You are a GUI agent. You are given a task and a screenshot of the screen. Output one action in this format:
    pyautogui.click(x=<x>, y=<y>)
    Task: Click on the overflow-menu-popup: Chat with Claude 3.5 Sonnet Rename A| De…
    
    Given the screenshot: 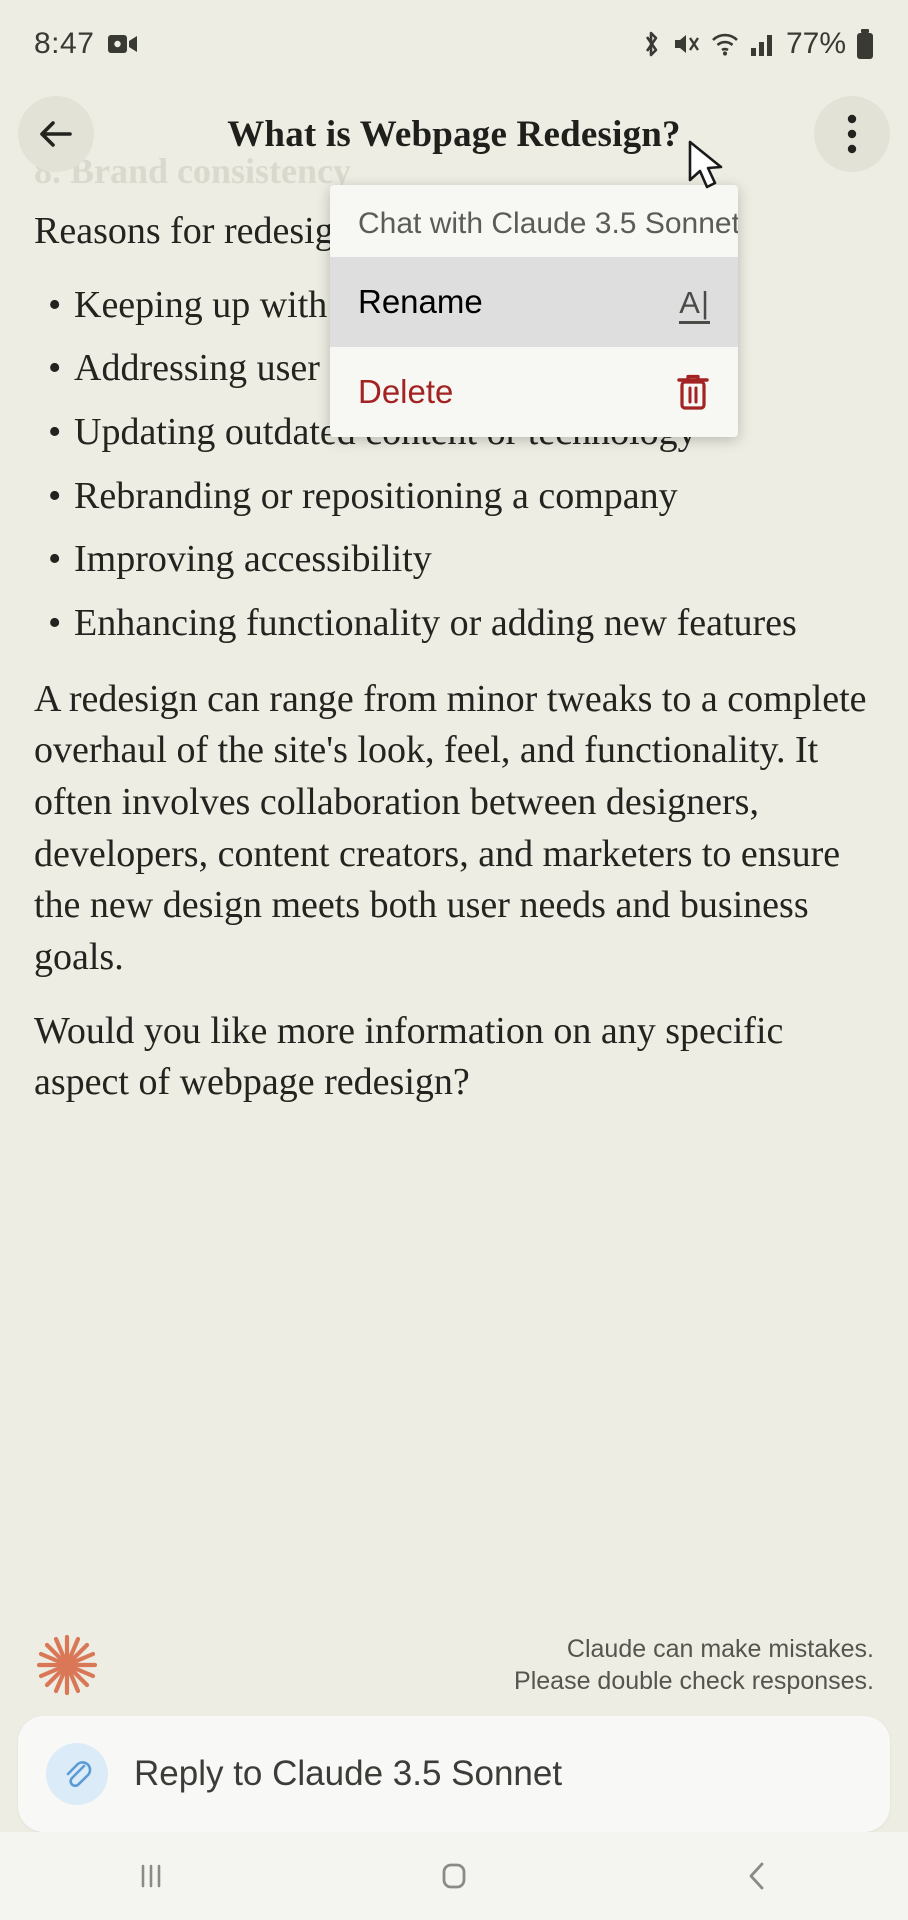 What is the action you would take?
    pyautogui.click(x=534, y=311)
    